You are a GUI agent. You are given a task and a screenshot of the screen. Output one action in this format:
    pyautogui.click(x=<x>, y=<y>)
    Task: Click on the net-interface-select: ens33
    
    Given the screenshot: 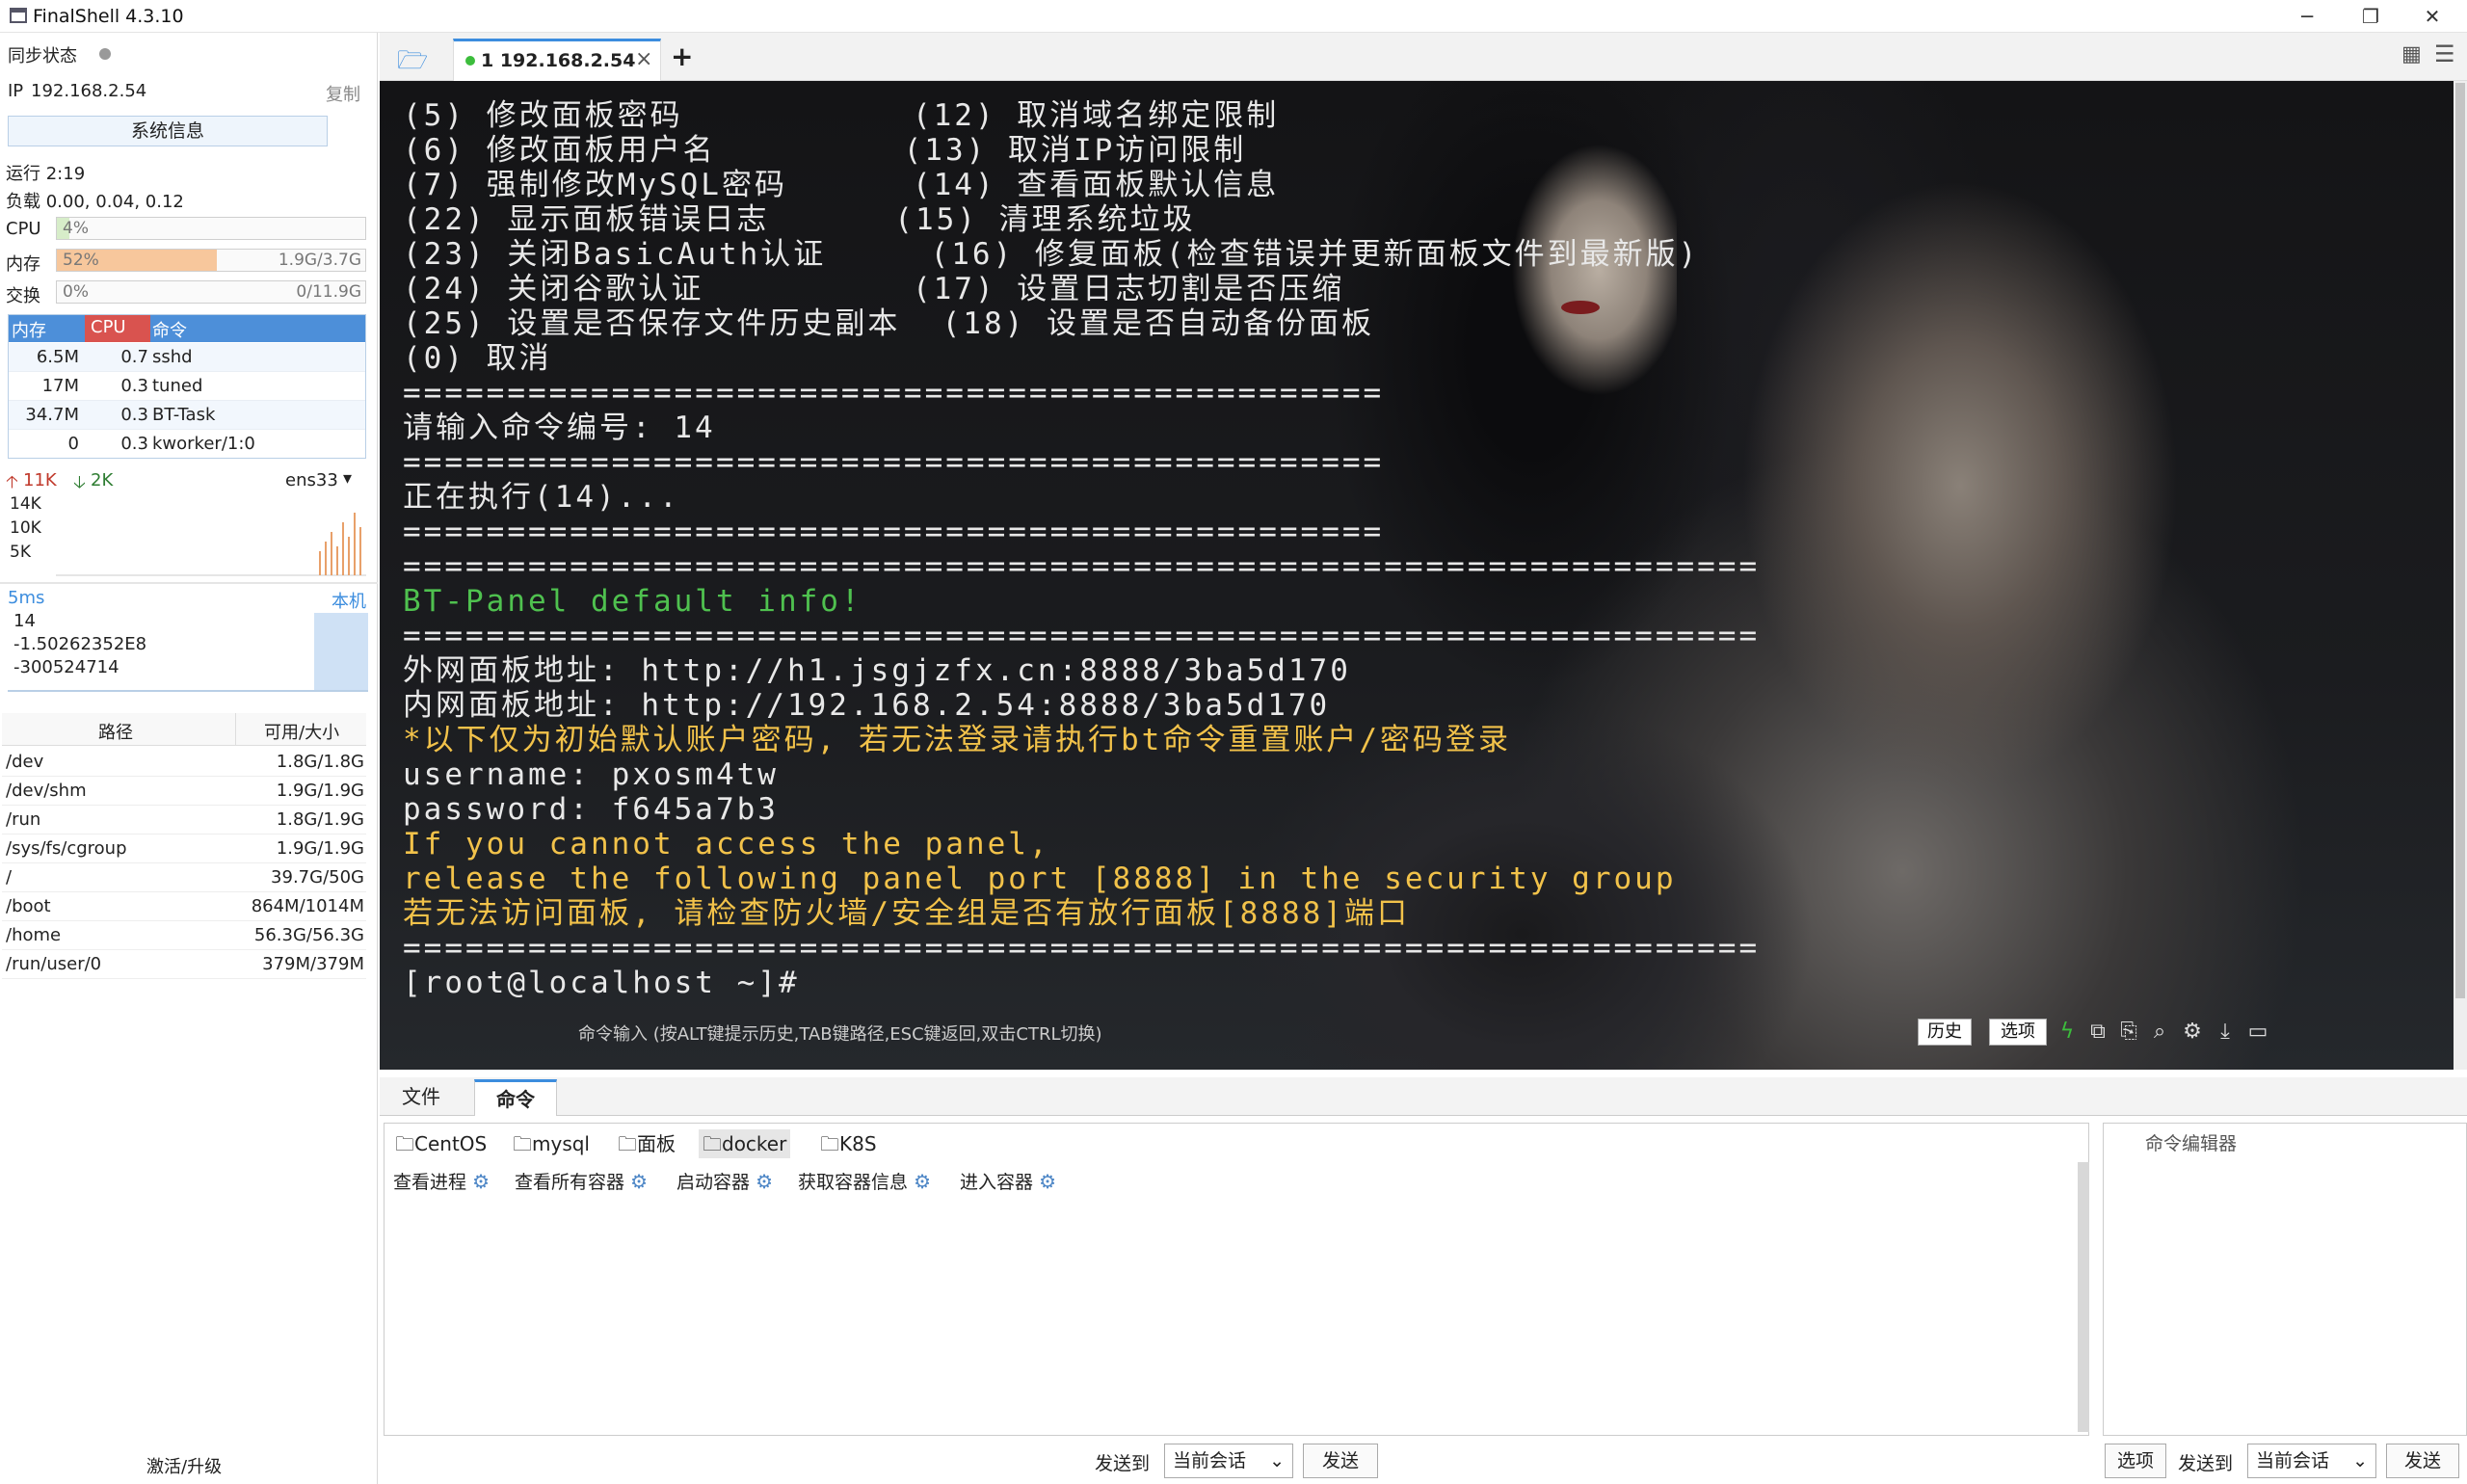 What is the action you would take?
    pyautogui.click(x=311, y=480)
    